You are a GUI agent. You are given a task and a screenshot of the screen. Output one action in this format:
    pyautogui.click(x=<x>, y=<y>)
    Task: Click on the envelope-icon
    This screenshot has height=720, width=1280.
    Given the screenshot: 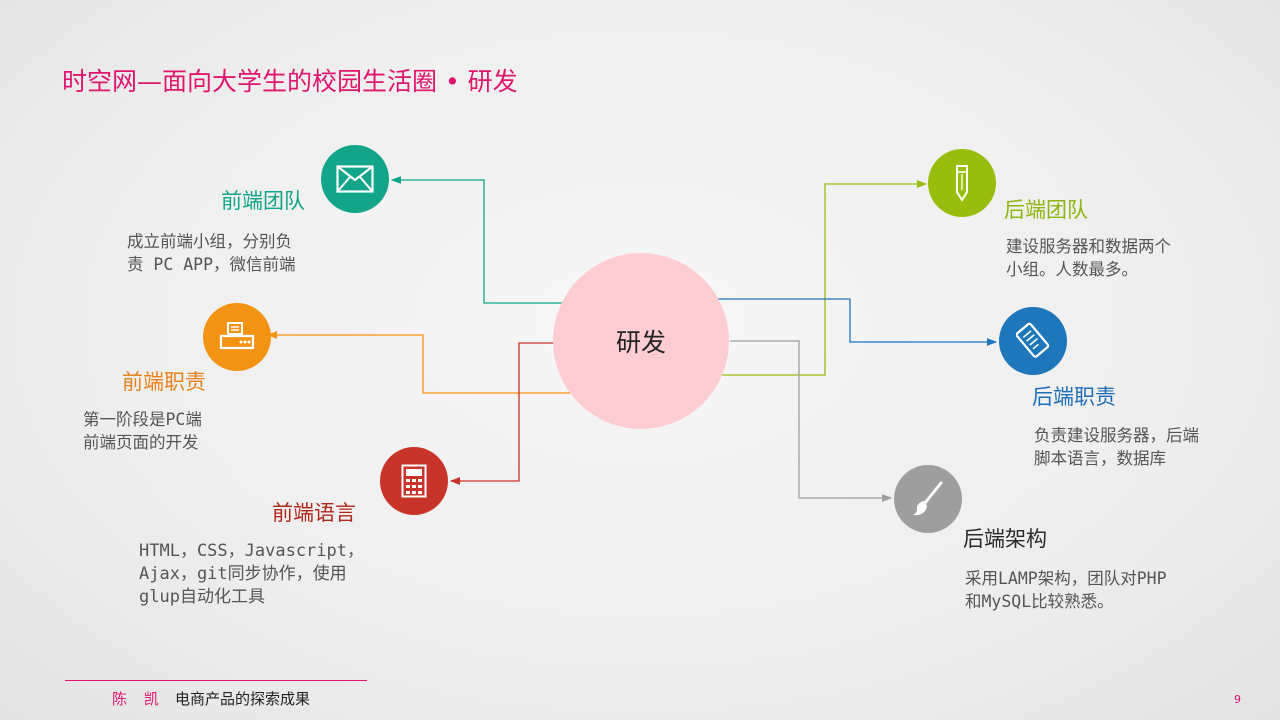 What is the action you would take?
    pyautogui.click(x=355, y=179)
    